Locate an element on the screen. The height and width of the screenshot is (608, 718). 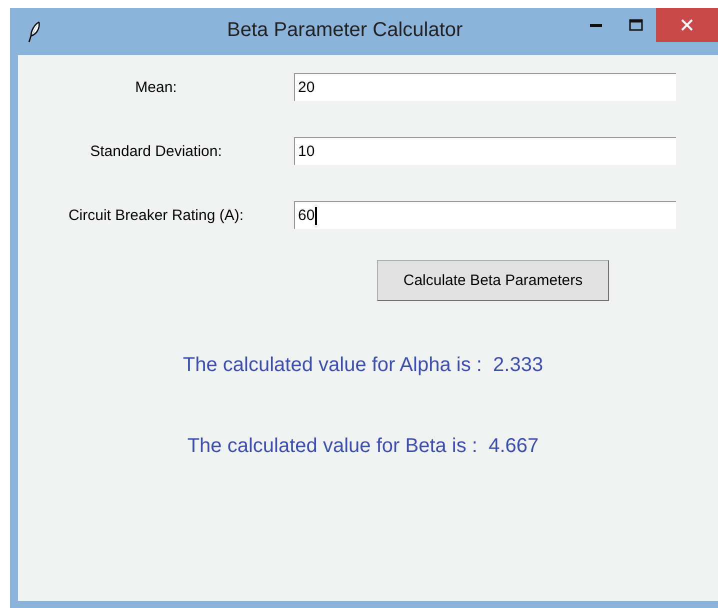
result-text: The calculated value for Beta is : 4.667 is located at coordinates (363, 446).